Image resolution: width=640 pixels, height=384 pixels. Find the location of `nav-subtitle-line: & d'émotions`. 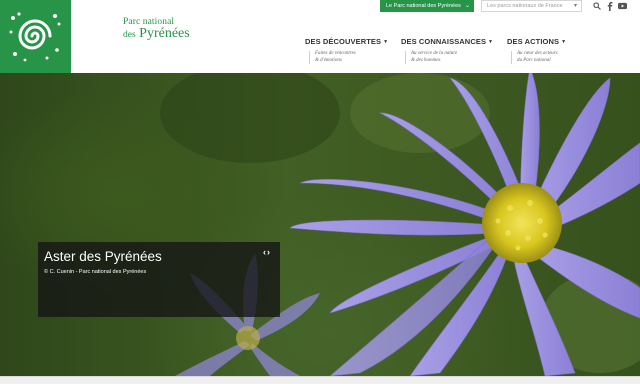

nav-subtitle-line: & d'émotions is located at coordinates (328, 60).